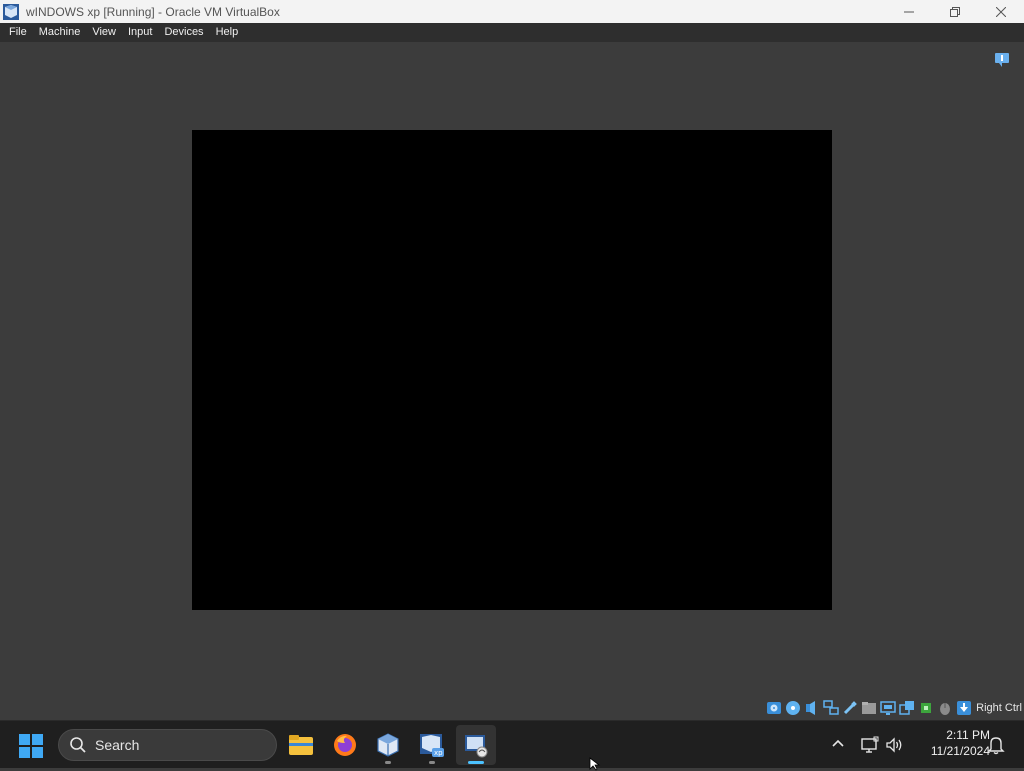  Describe the element at coordinates (907, 708) in the screenshot. I see `recording-icon` at that location.